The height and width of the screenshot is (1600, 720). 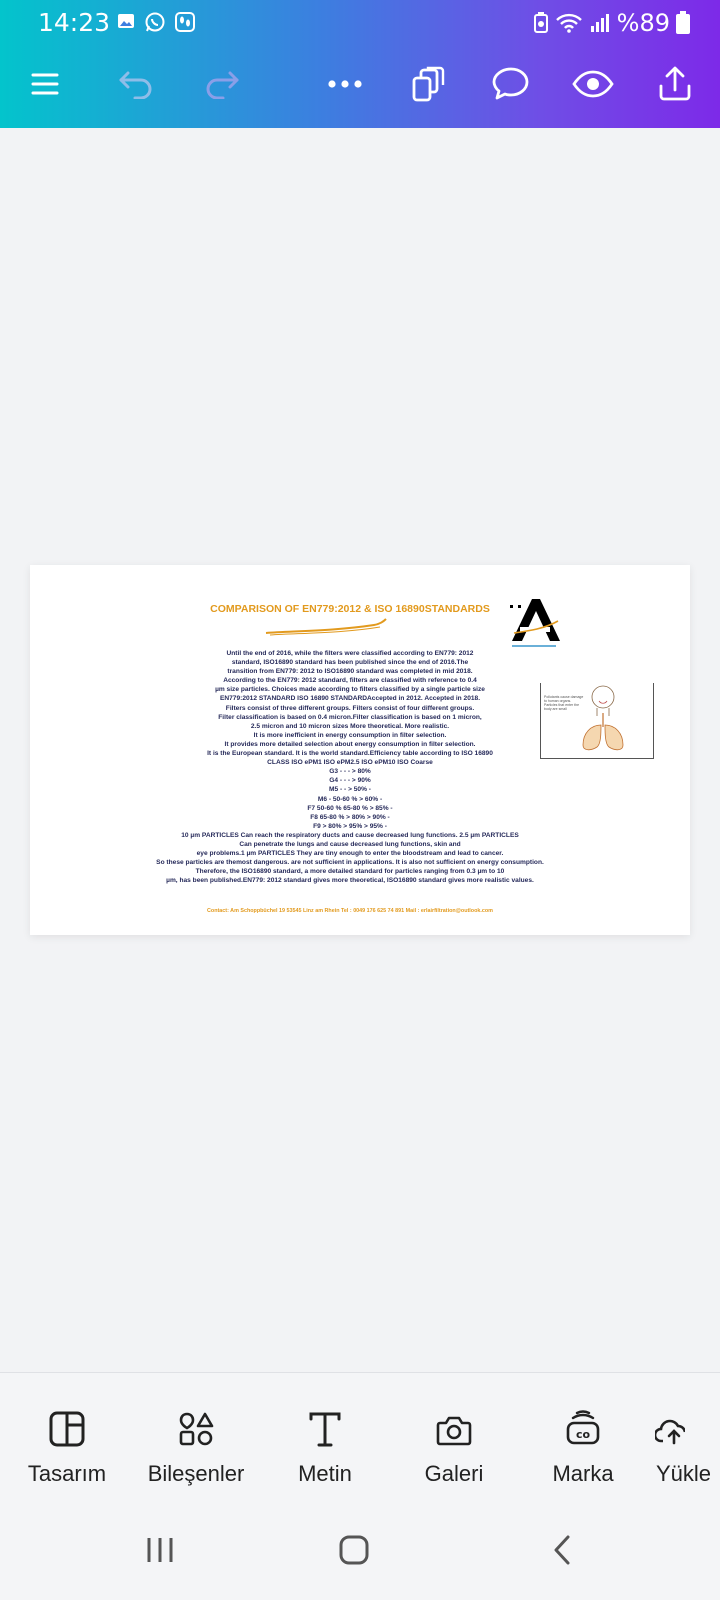 I want to click on document-body-line: G4 - - - > 90%, so click(x=350, y=781).